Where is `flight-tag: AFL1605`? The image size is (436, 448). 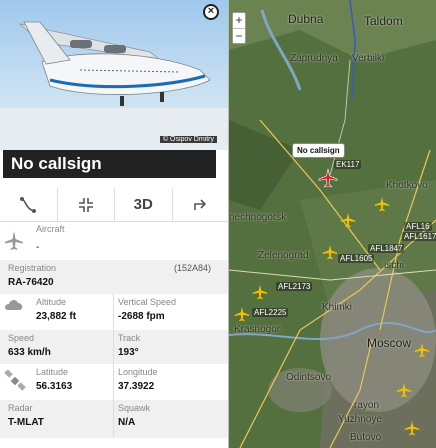
flight-tag: AFL1605 is located at coordinates (356, 258).